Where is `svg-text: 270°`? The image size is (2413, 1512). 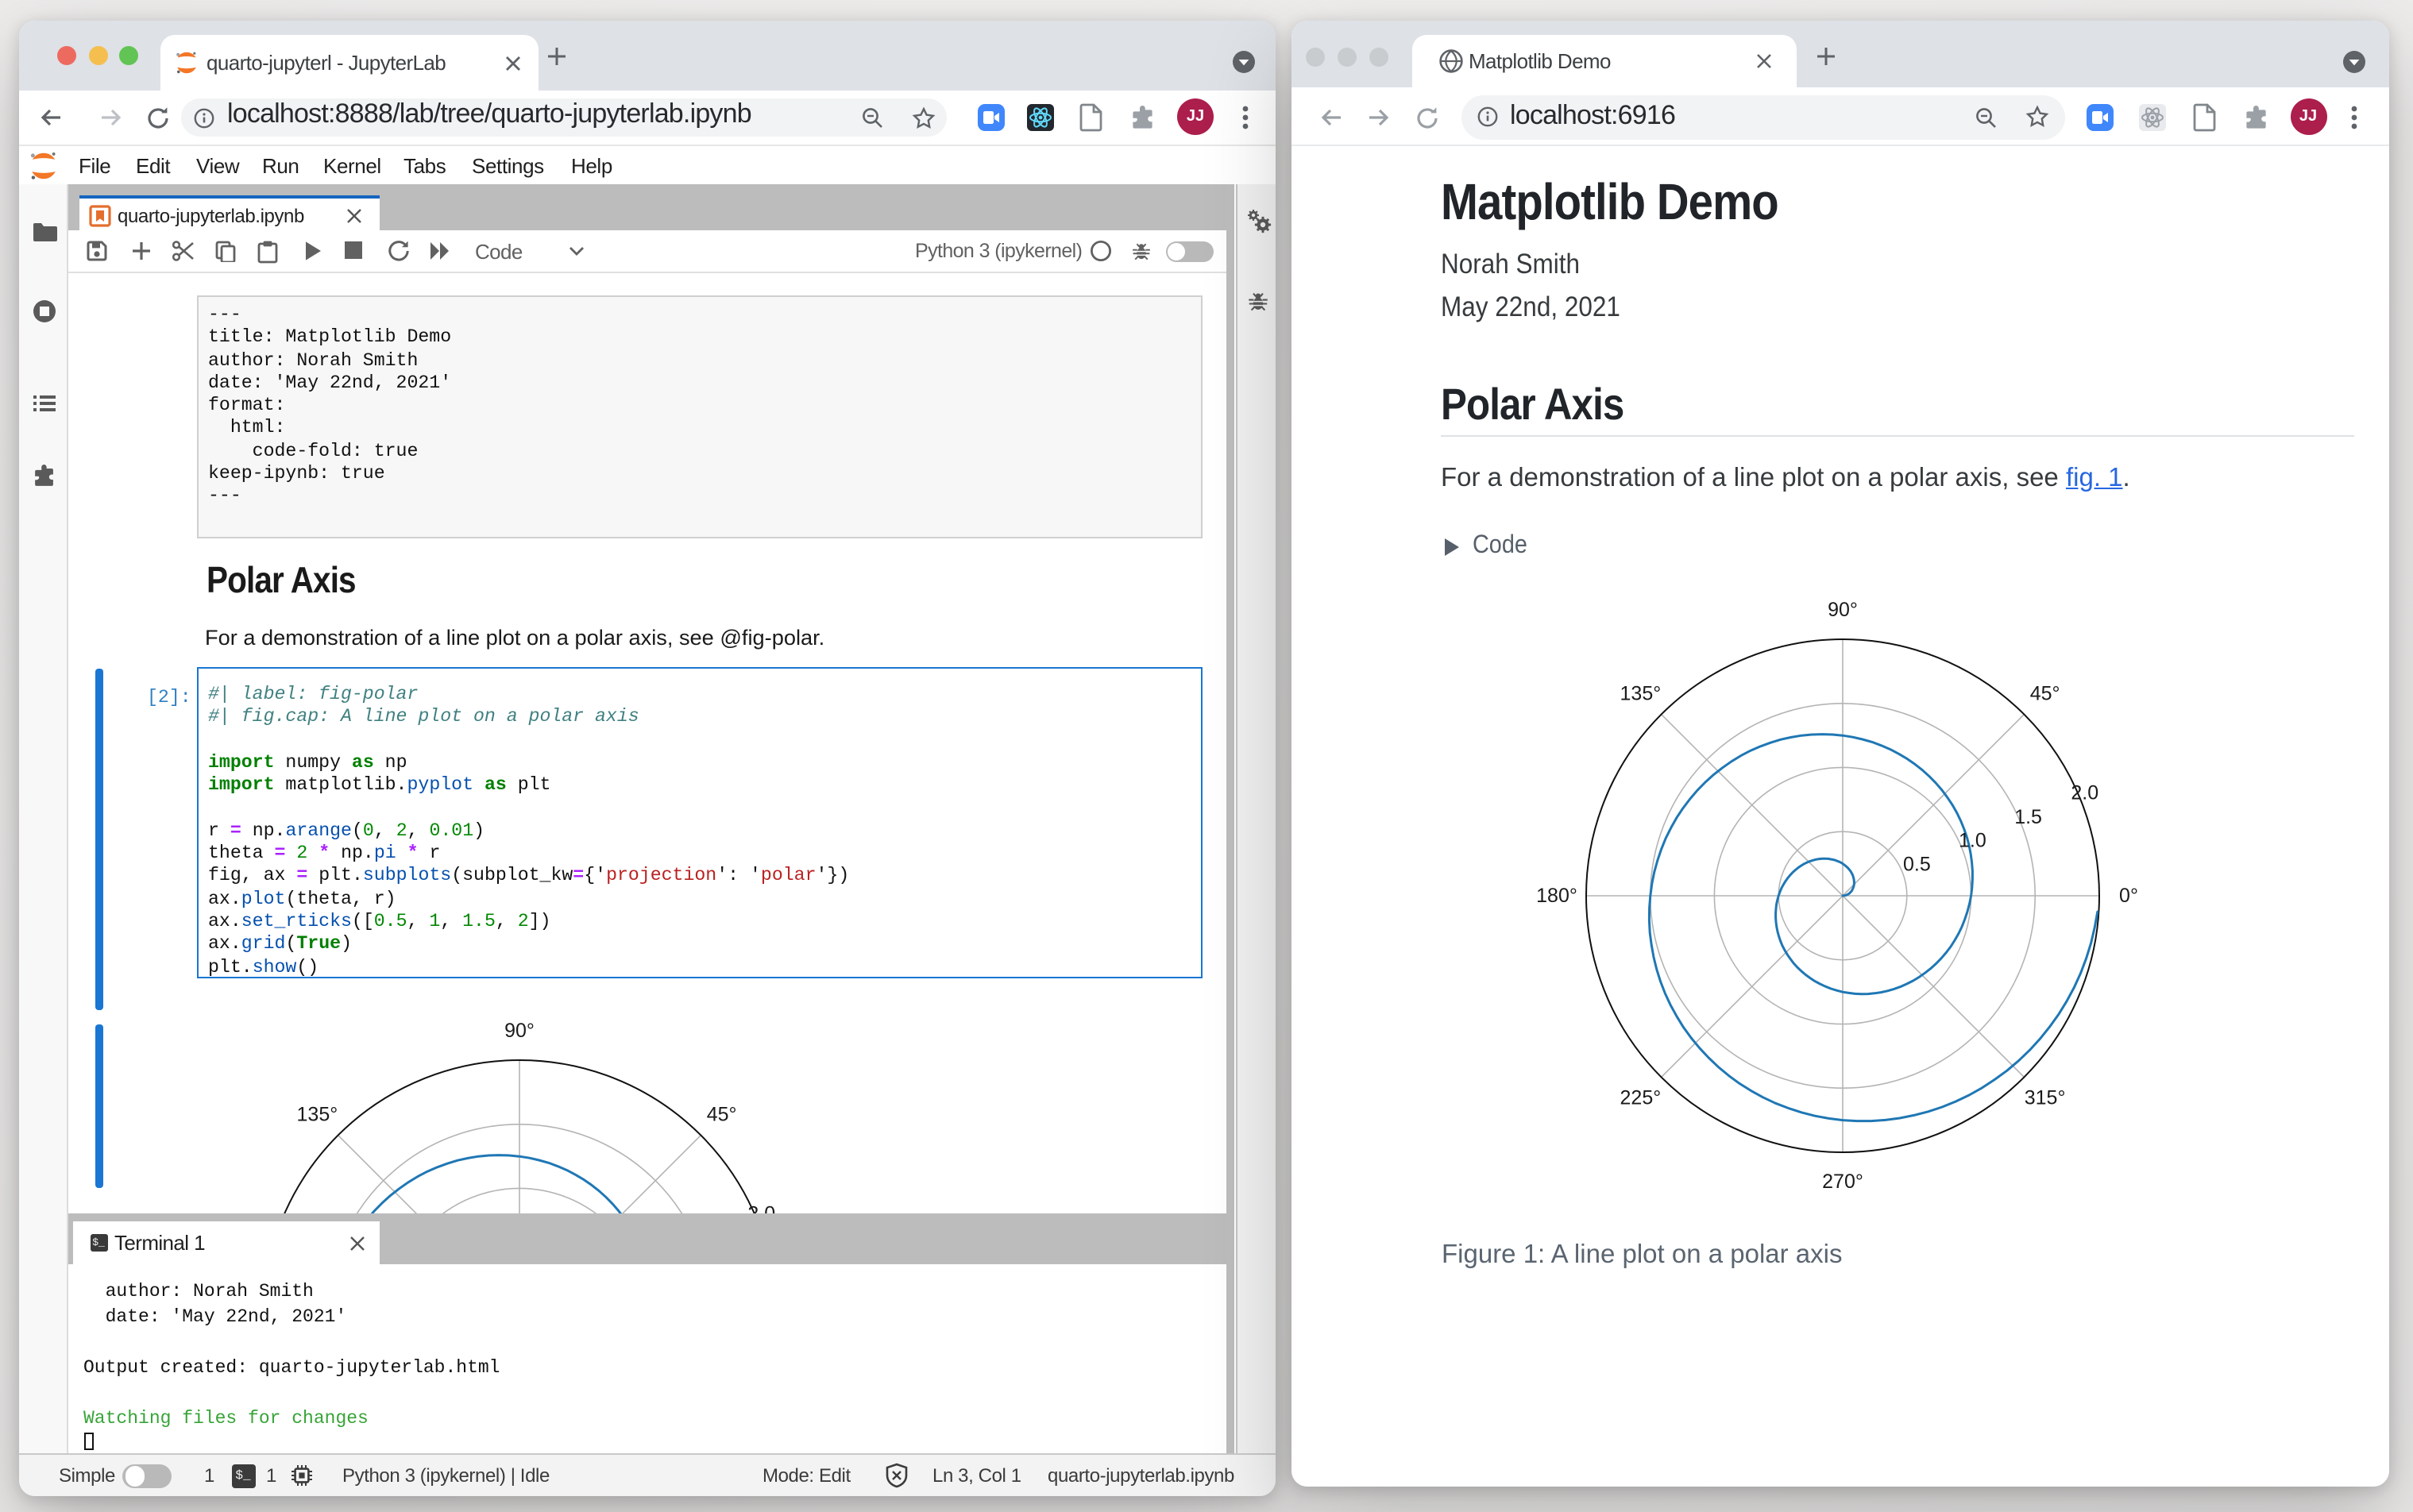
svg-text: 270° is located at coordinates (1842, 1181).